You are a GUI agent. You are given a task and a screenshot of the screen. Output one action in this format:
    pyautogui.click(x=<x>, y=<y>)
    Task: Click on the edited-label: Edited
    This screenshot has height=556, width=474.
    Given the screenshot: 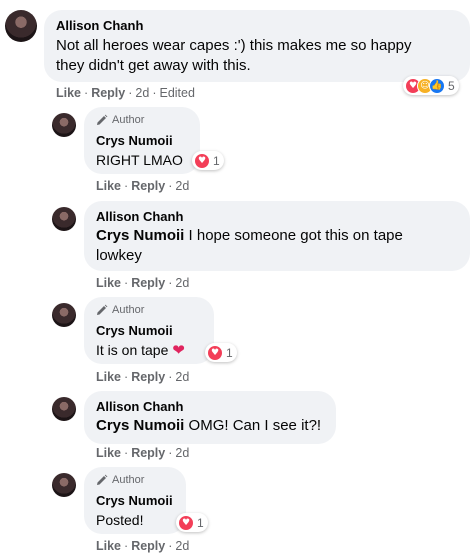 What is the action you would take?
    pyautogui.click(x=176, y=93)
    